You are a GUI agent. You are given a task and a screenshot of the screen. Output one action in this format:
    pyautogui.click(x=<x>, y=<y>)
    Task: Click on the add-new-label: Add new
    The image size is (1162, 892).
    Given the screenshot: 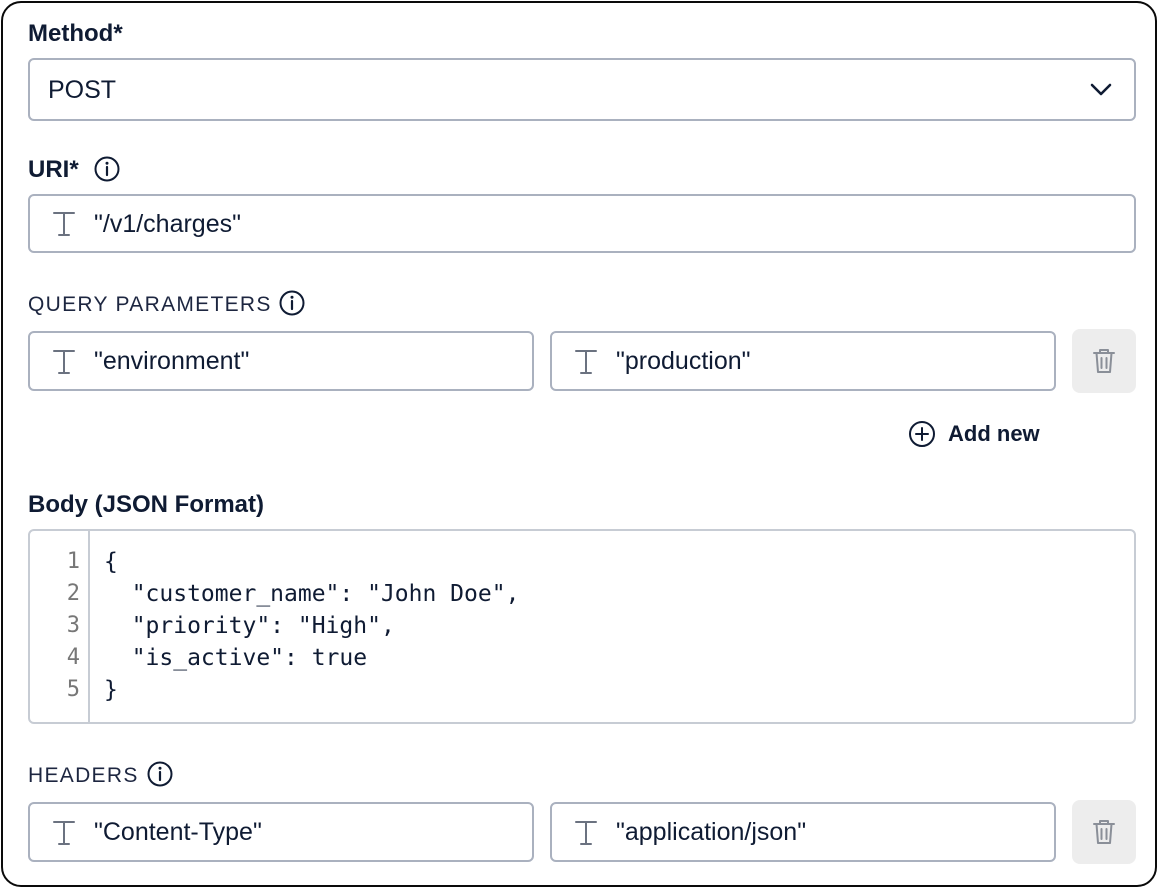 What is the action you would take?
    pyautogui.click(x=994, y=433)
    